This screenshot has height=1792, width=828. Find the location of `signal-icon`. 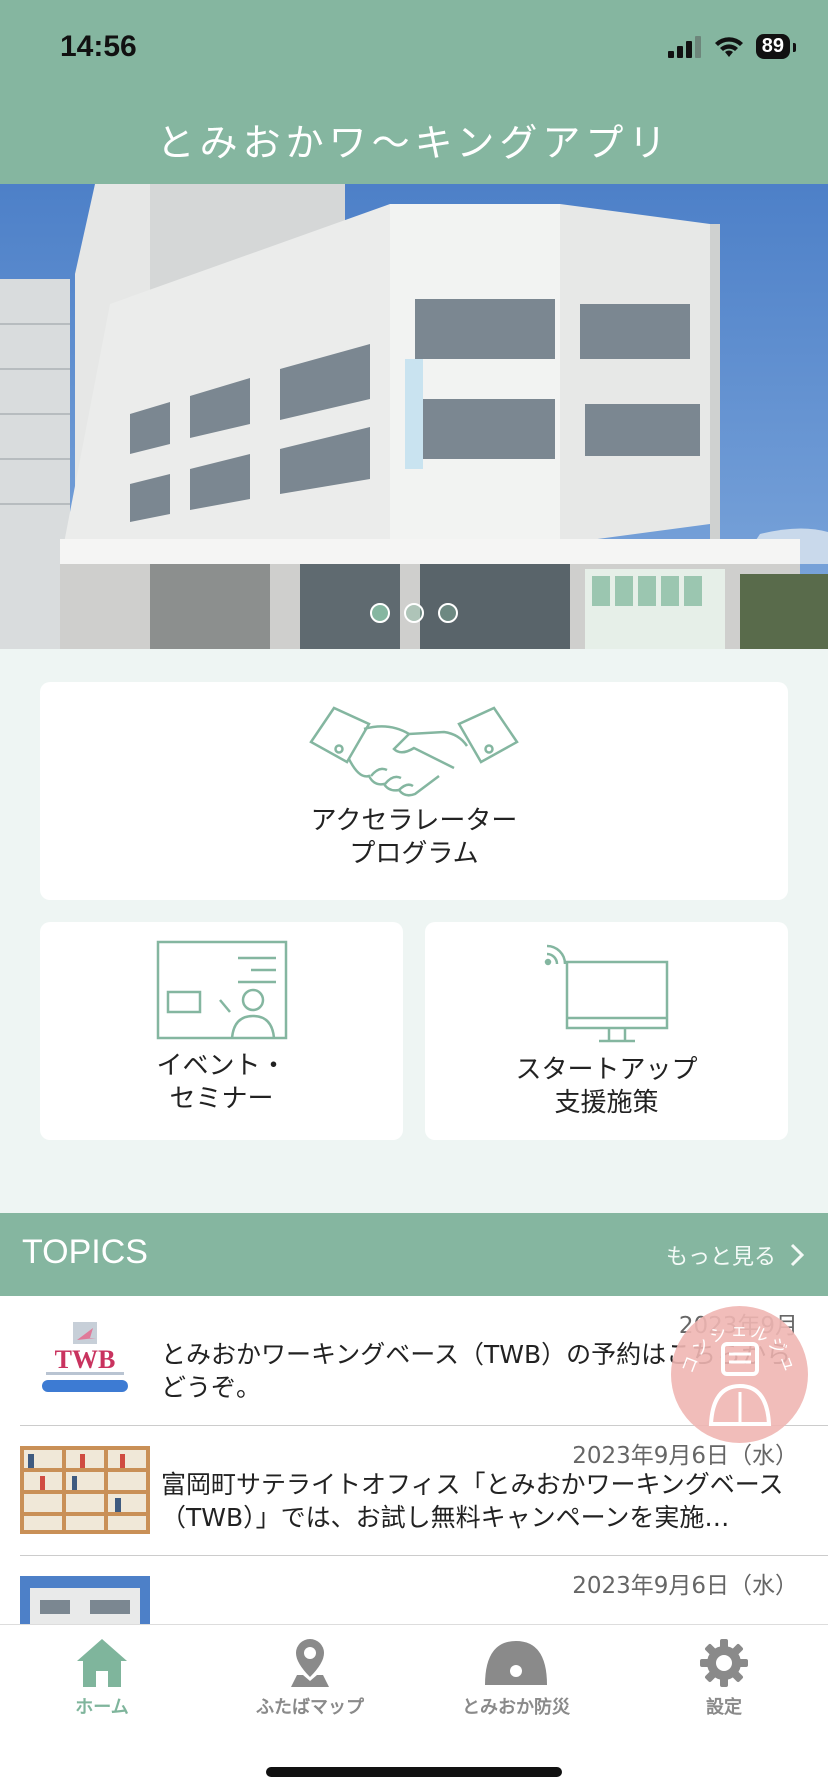

signal-icon is located at coordinates (684, 46).